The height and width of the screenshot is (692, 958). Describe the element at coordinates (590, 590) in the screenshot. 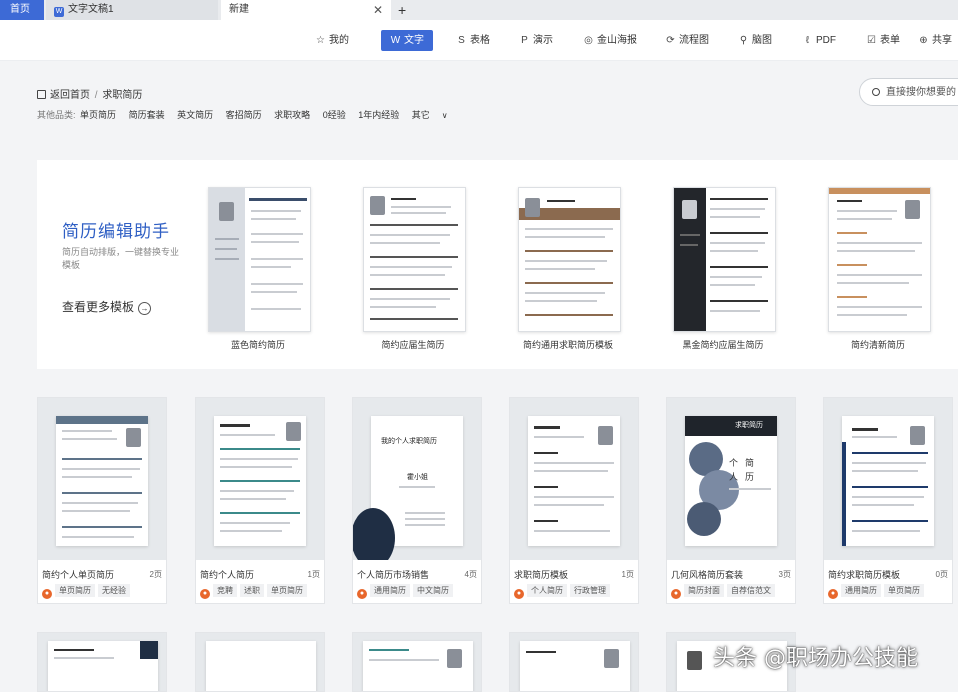

I see `template-tag: 行政管理` at that location.